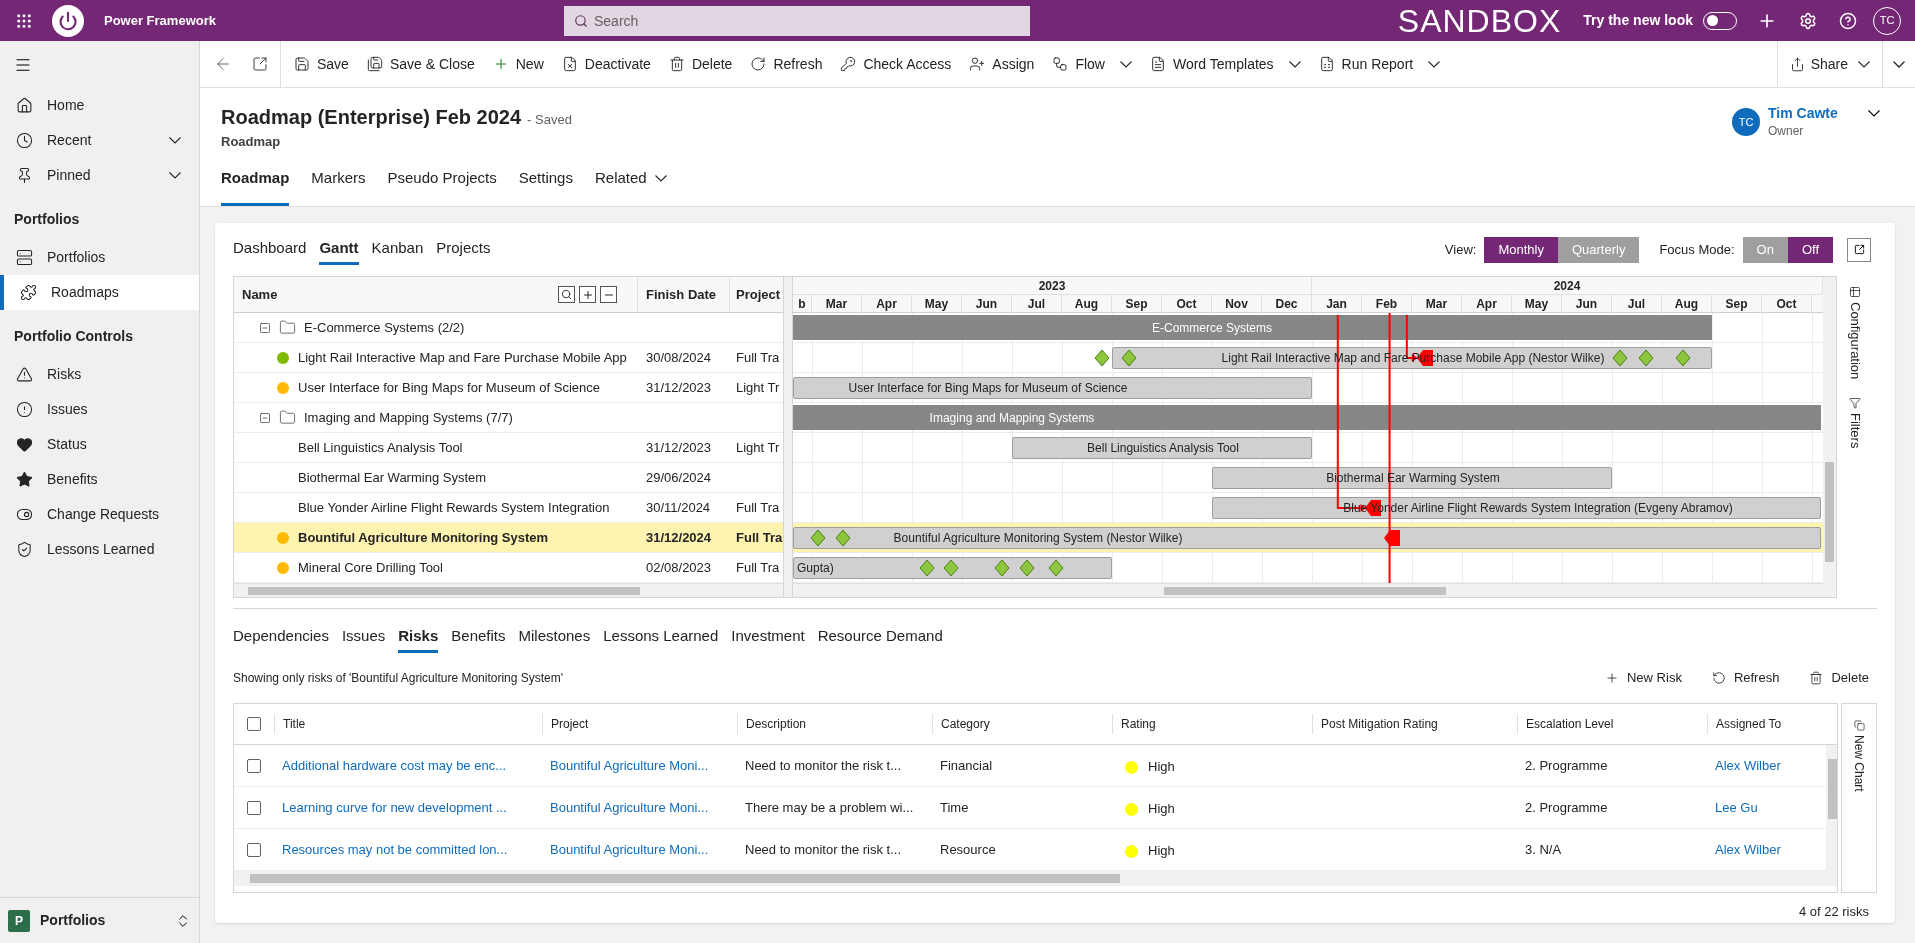 The height and width of the screenshot is (943, 1915). Describe the element at coordinates (1392, 538) in the screenshot. I see `deadline-marker` at that location.